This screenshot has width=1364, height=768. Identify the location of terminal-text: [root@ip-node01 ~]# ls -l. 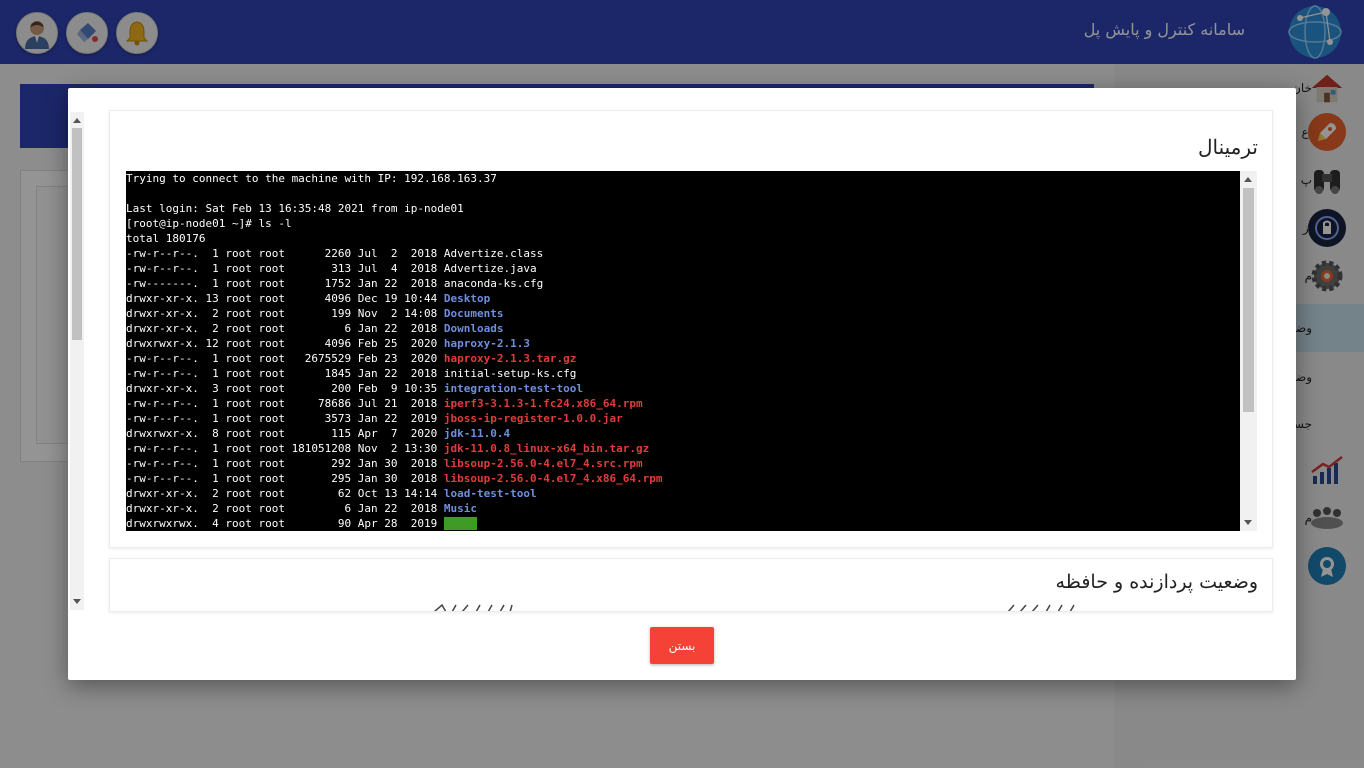
(209, 223).